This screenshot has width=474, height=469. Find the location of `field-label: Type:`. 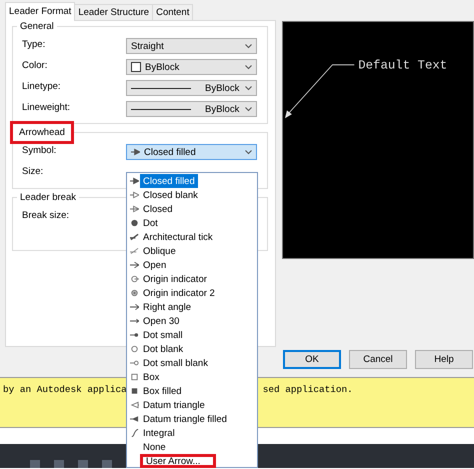

field-label: Type: is located at coordinates (34, 44).